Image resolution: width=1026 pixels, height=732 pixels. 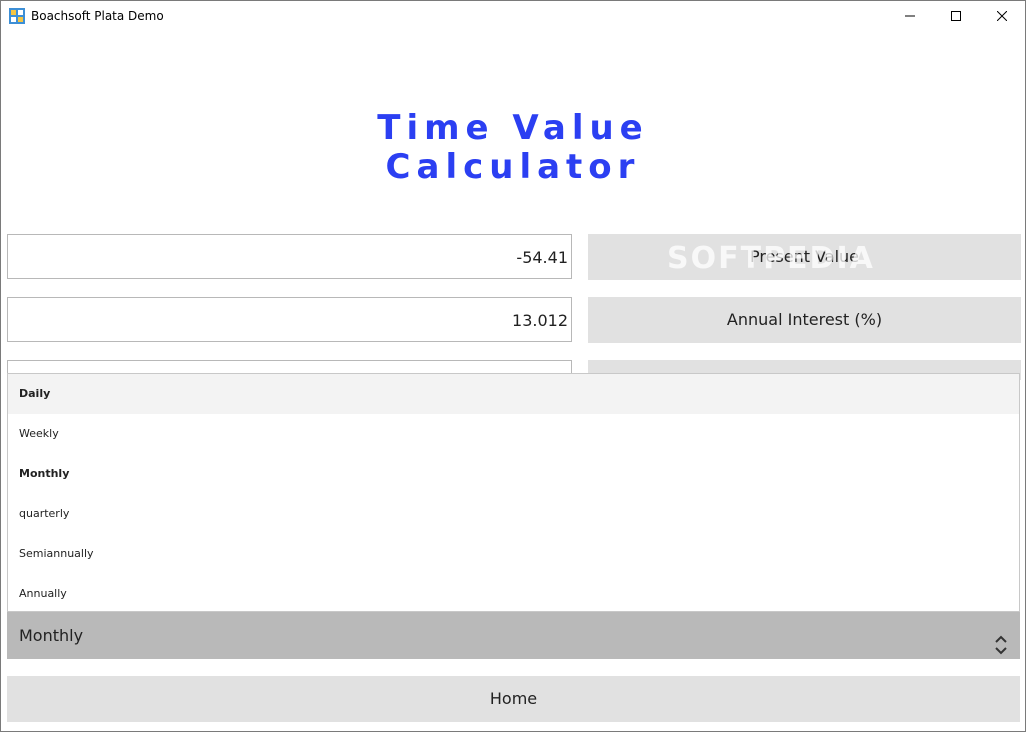 I want to click on watermark: SOFTPEDIA, so click(x=771, y=258).